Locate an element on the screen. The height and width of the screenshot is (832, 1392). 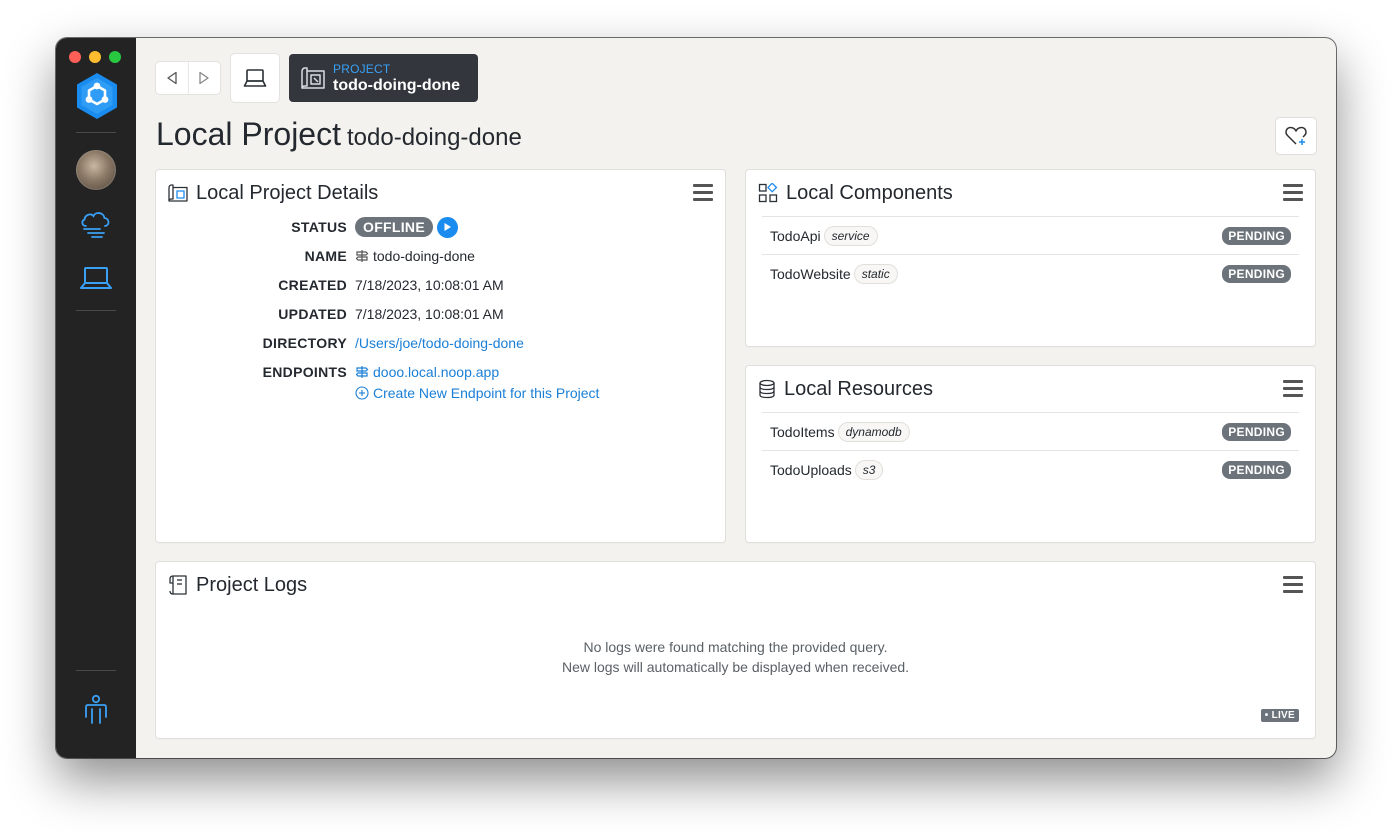
status-badge: OFFLINE is located at coordinates (394, 227).